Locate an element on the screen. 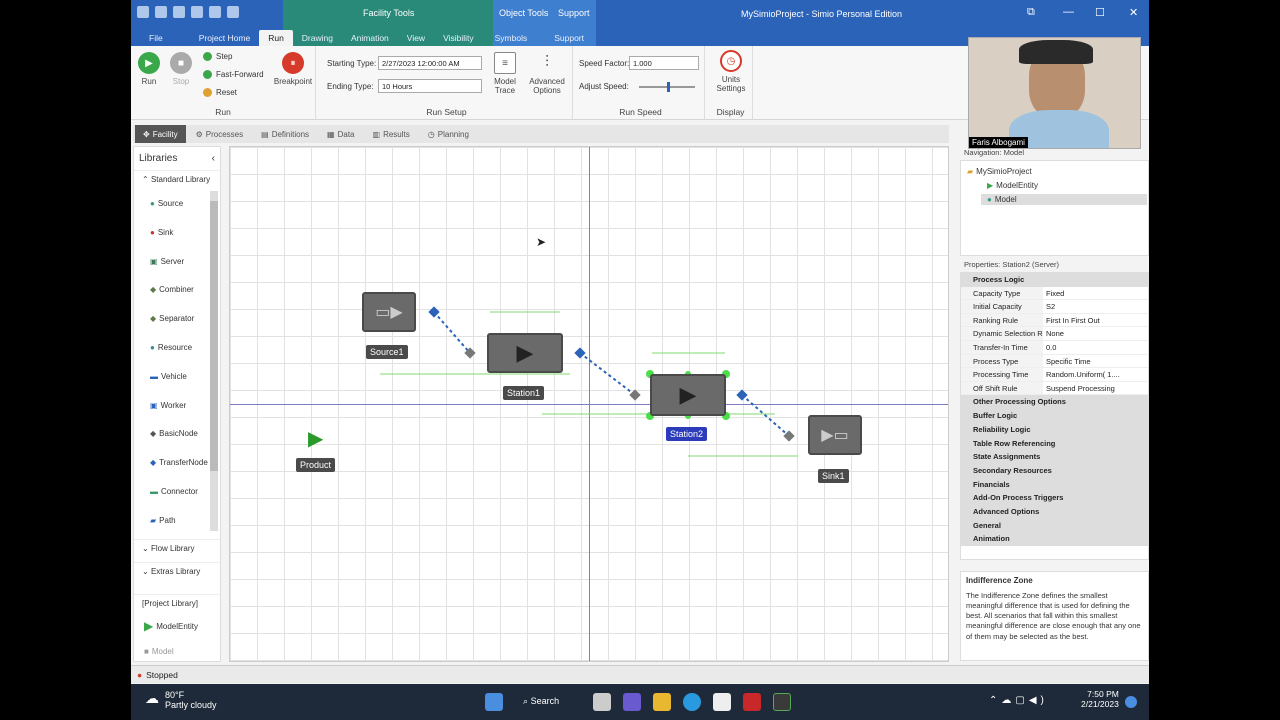  nav-item-modelentity: ▶ ModelEntity is located at coordinates (1012, 185).